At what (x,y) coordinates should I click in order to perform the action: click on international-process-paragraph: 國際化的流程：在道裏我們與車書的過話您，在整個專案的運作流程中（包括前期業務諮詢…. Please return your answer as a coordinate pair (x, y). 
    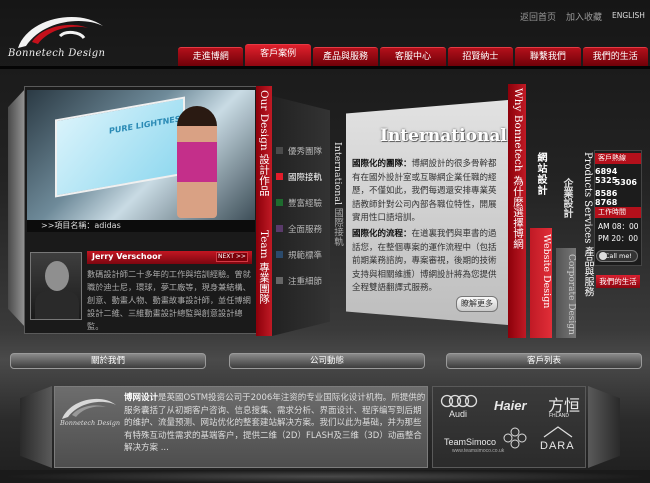
    Looking at the image, I should click on (424, 261).